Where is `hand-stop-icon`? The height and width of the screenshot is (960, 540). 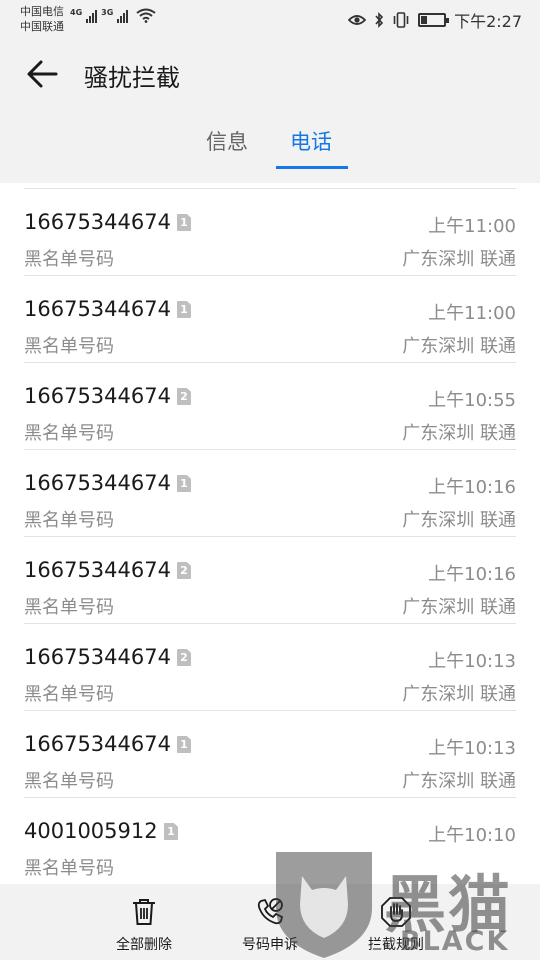 hand-stop-icon is located at coordinates (396, 912).